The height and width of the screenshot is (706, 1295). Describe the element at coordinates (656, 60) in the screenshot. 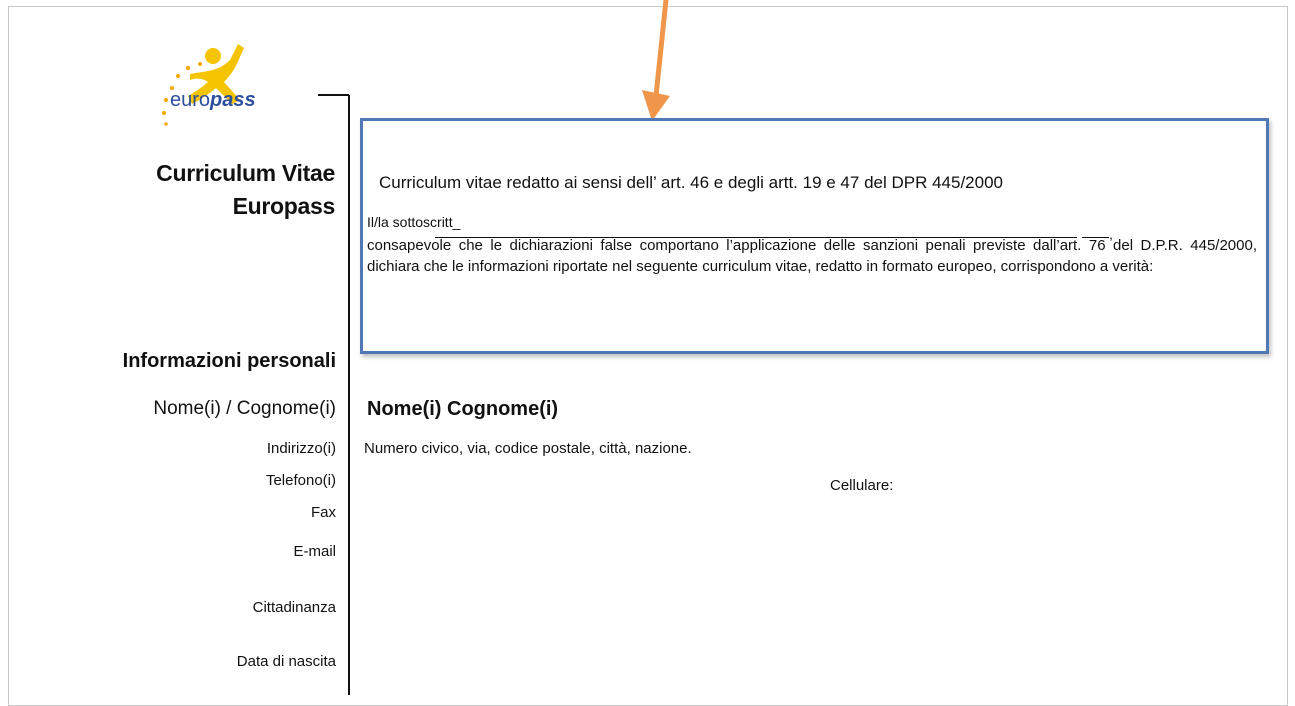

I see `pointer-arrow-icon` at that location.